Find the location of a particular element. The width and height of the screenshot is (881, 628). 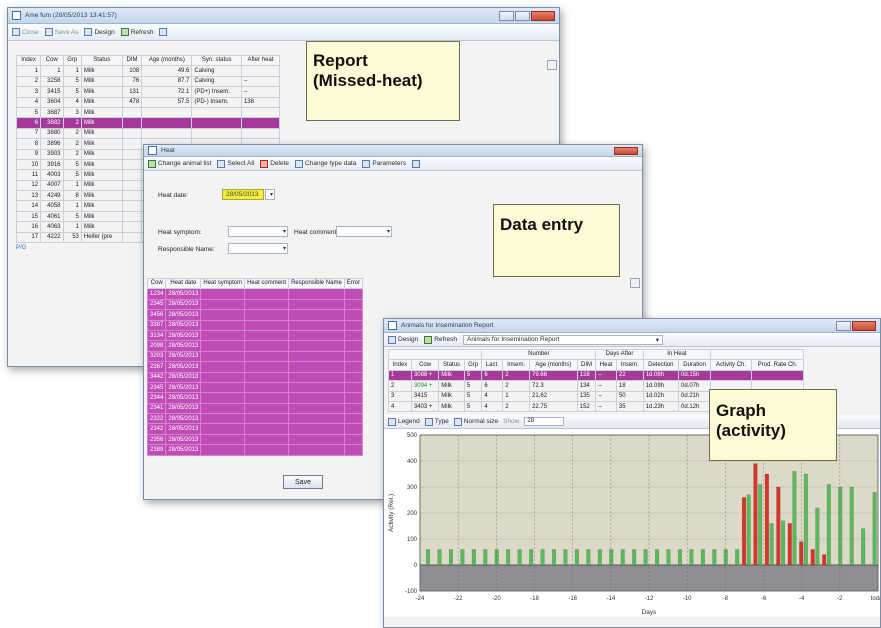

save-as-button: Save As is located at coordinates (61, 32).